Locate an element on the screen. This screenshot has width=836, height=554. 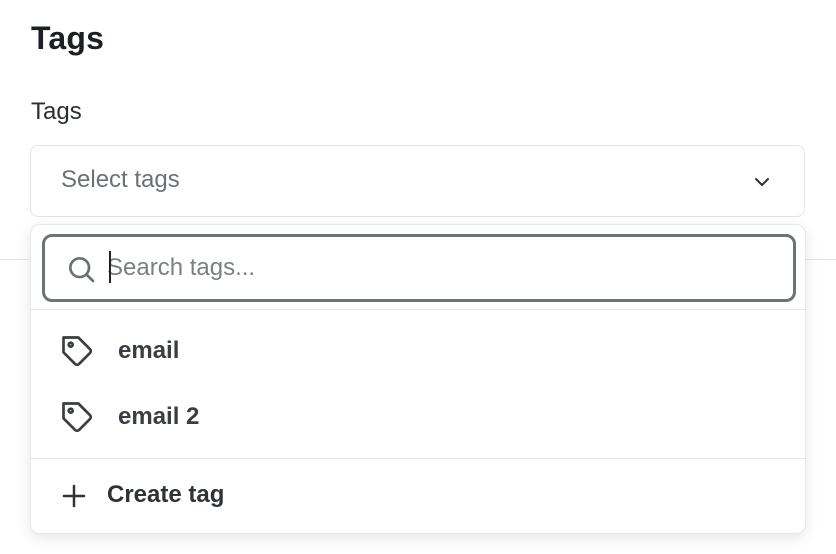
create-tag-button: Create tag is located at coordinates (418, 496).